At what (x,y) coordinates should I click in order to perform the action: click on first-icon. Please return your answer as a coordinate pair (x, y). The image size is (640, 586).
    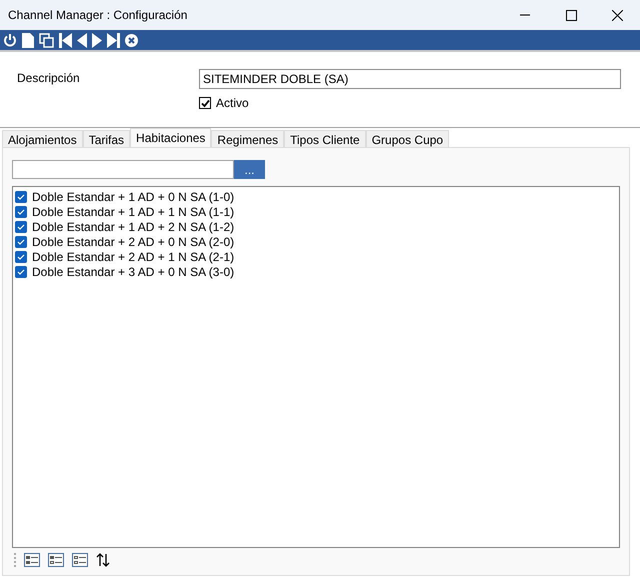
    Looking at the image, I should click on (65, 40).